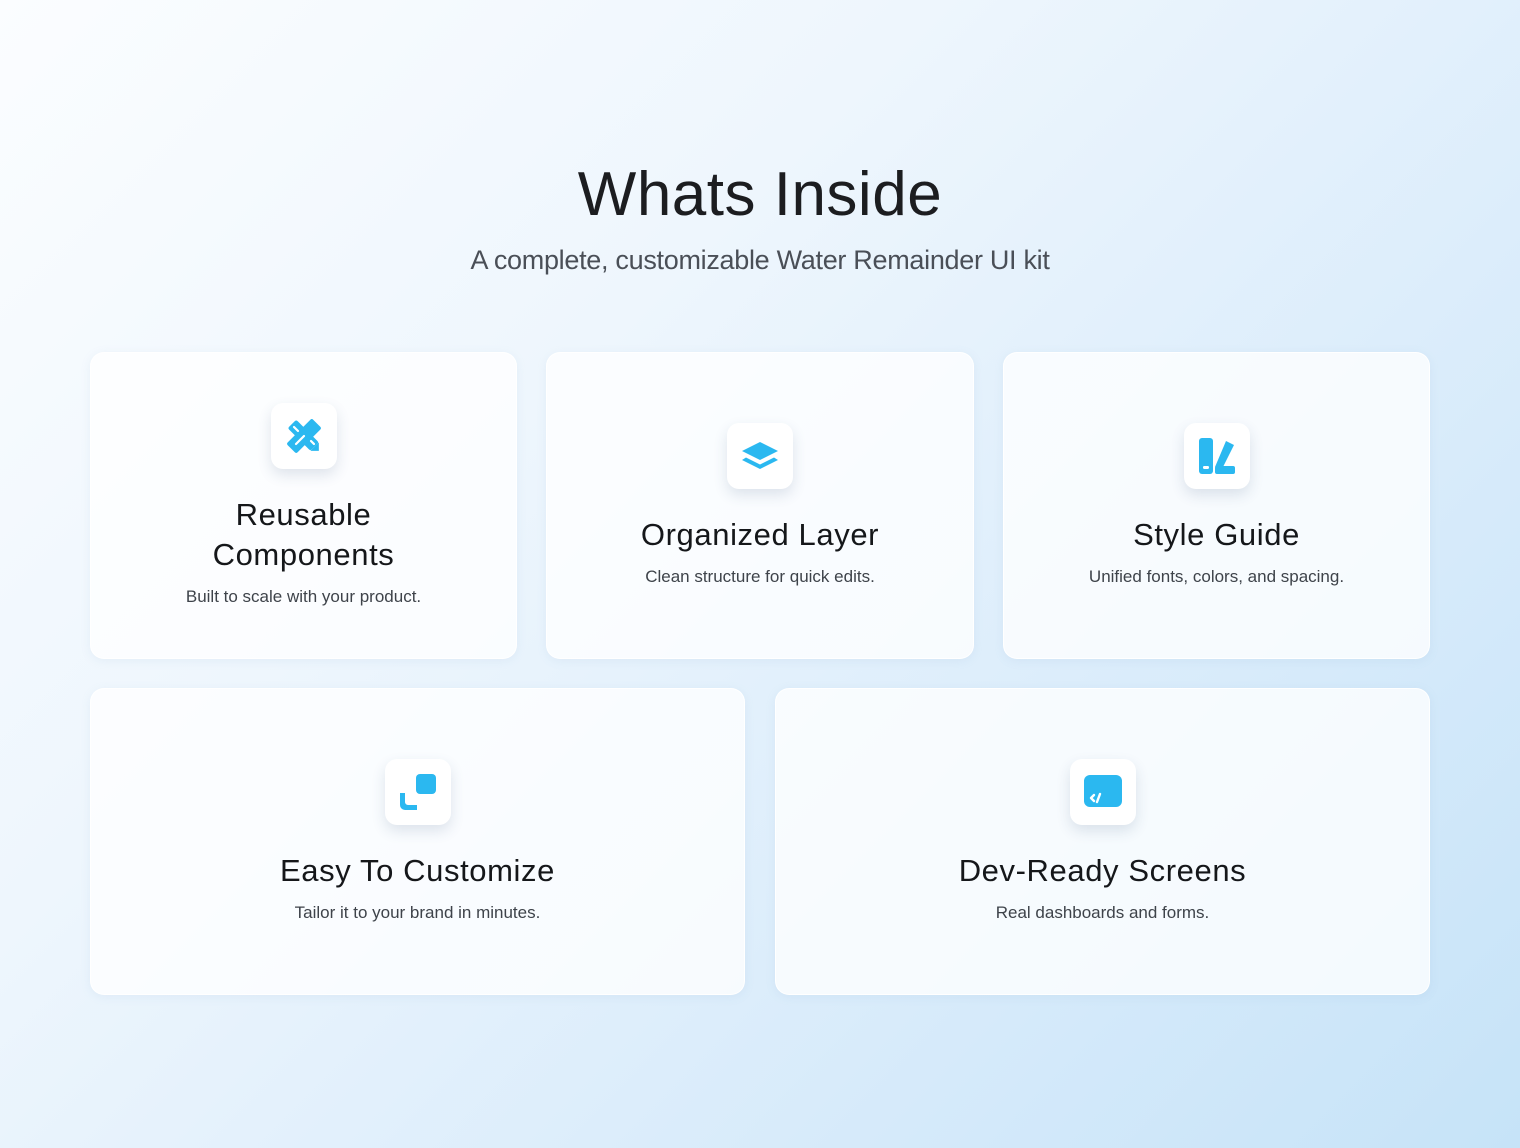  What do you see at coordinates (417, 870) in the screenshot?
I see `card-title: Easy To Customize` at bounding box center [417, 870].